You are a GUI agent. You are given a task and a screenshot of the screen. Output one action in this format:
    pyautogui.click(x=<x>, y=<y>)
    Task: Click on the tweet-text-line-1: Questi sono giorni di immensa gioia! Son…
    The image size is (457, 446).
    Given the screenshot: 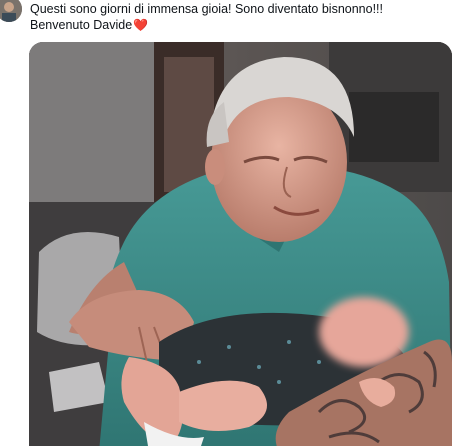 What is the action you would take?
    pyautogui.click(x=206, y=9)
    